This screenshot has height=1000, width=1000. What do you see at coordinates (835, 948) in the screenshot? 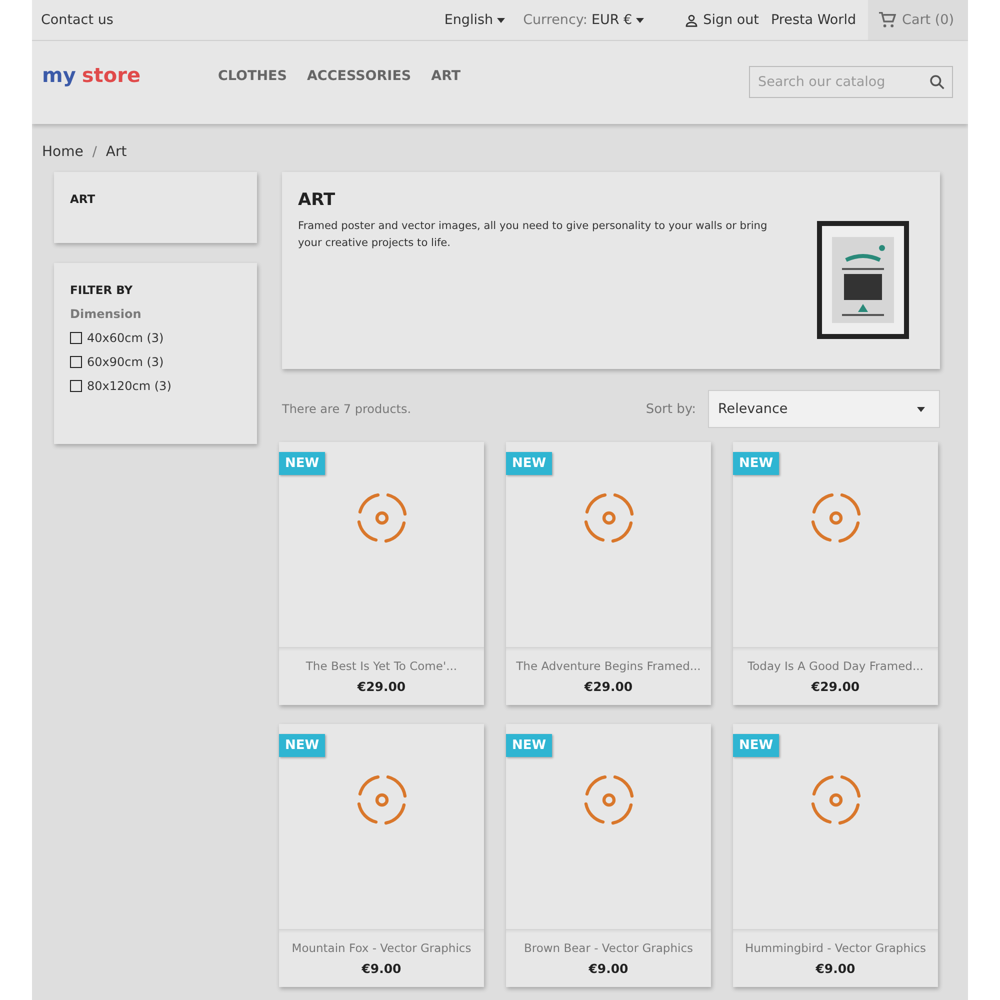
I see `product-name: Hummingbird - Vector Graphics` at bounding box center [835, 948].